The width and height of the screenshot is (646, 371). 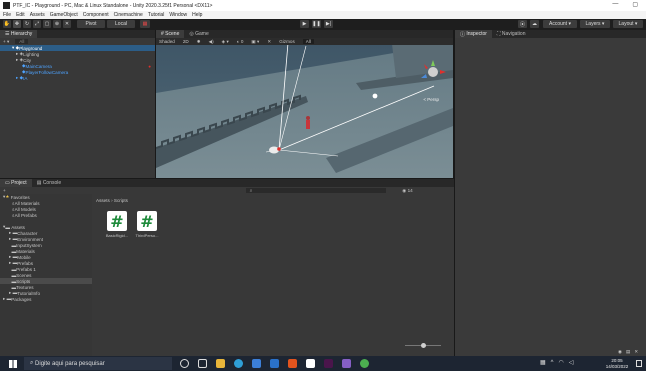 I want to click on menu-help: Help, so click(x=197, y=15).